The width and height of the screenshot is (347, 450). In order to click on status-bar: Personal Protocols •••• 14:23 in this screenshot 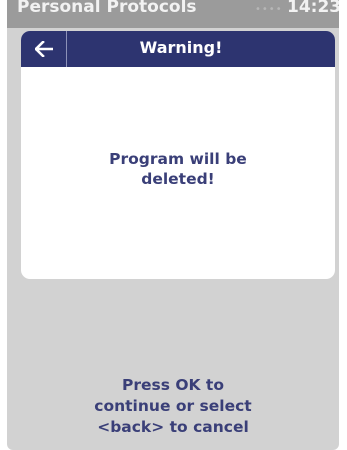, I will do `click(173, 14)`.